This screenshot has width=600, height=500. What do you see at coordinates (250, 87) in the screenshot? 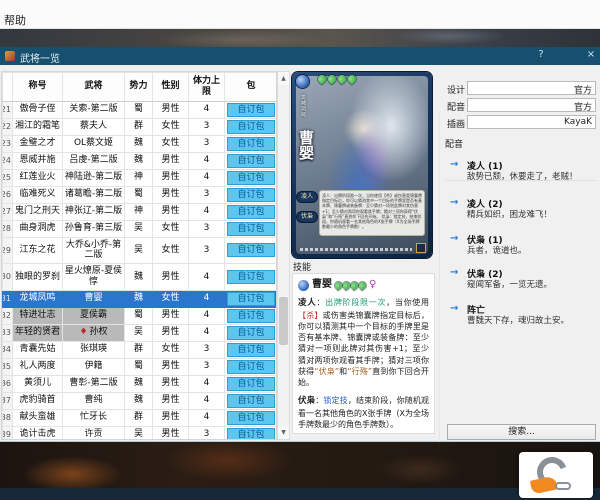
I see `col-header-5: 包` at bounding box center [250, 87].